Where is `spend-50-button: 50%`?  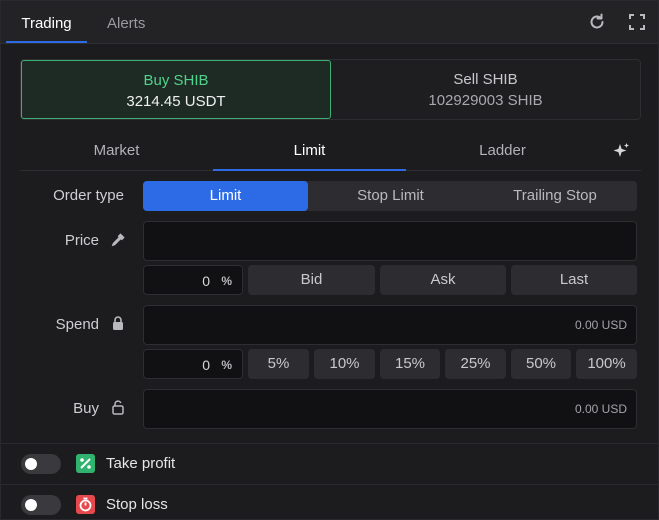
spend-50-button: 50% is located at coordinates (541, 364).